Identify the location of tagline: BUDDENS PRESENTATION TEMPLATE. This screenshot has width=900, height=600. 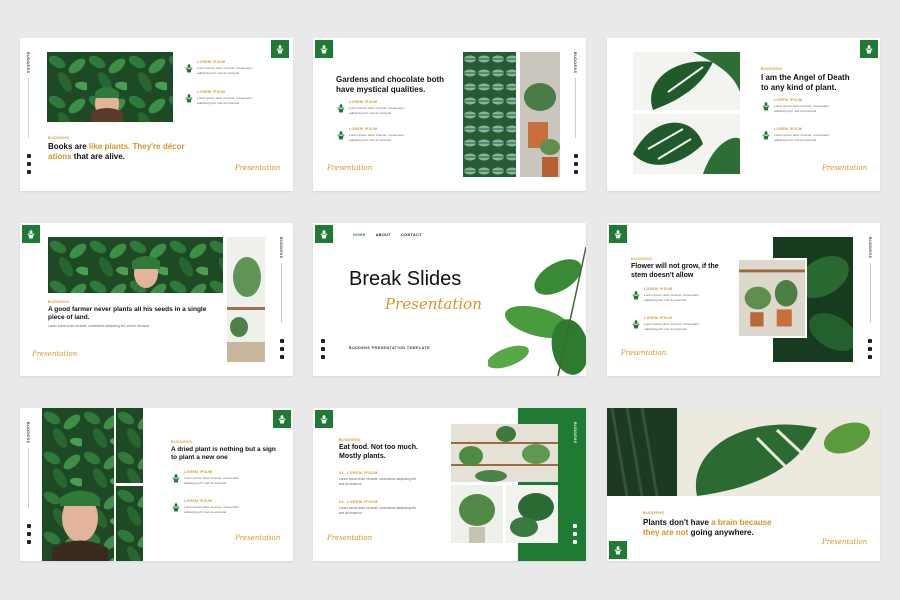
(389, 348).